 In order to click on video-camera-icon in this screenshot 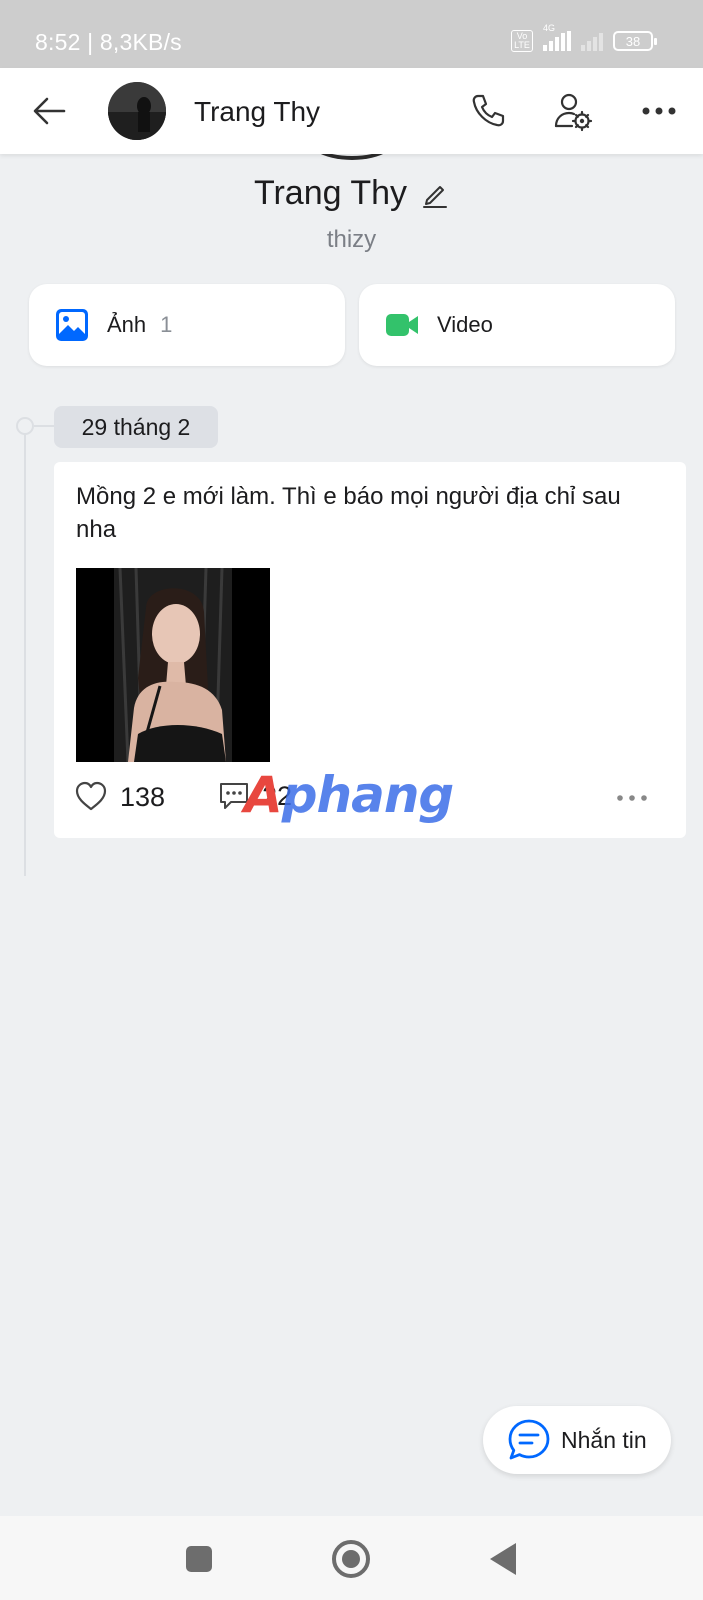, I will do `click(402, 325)`.